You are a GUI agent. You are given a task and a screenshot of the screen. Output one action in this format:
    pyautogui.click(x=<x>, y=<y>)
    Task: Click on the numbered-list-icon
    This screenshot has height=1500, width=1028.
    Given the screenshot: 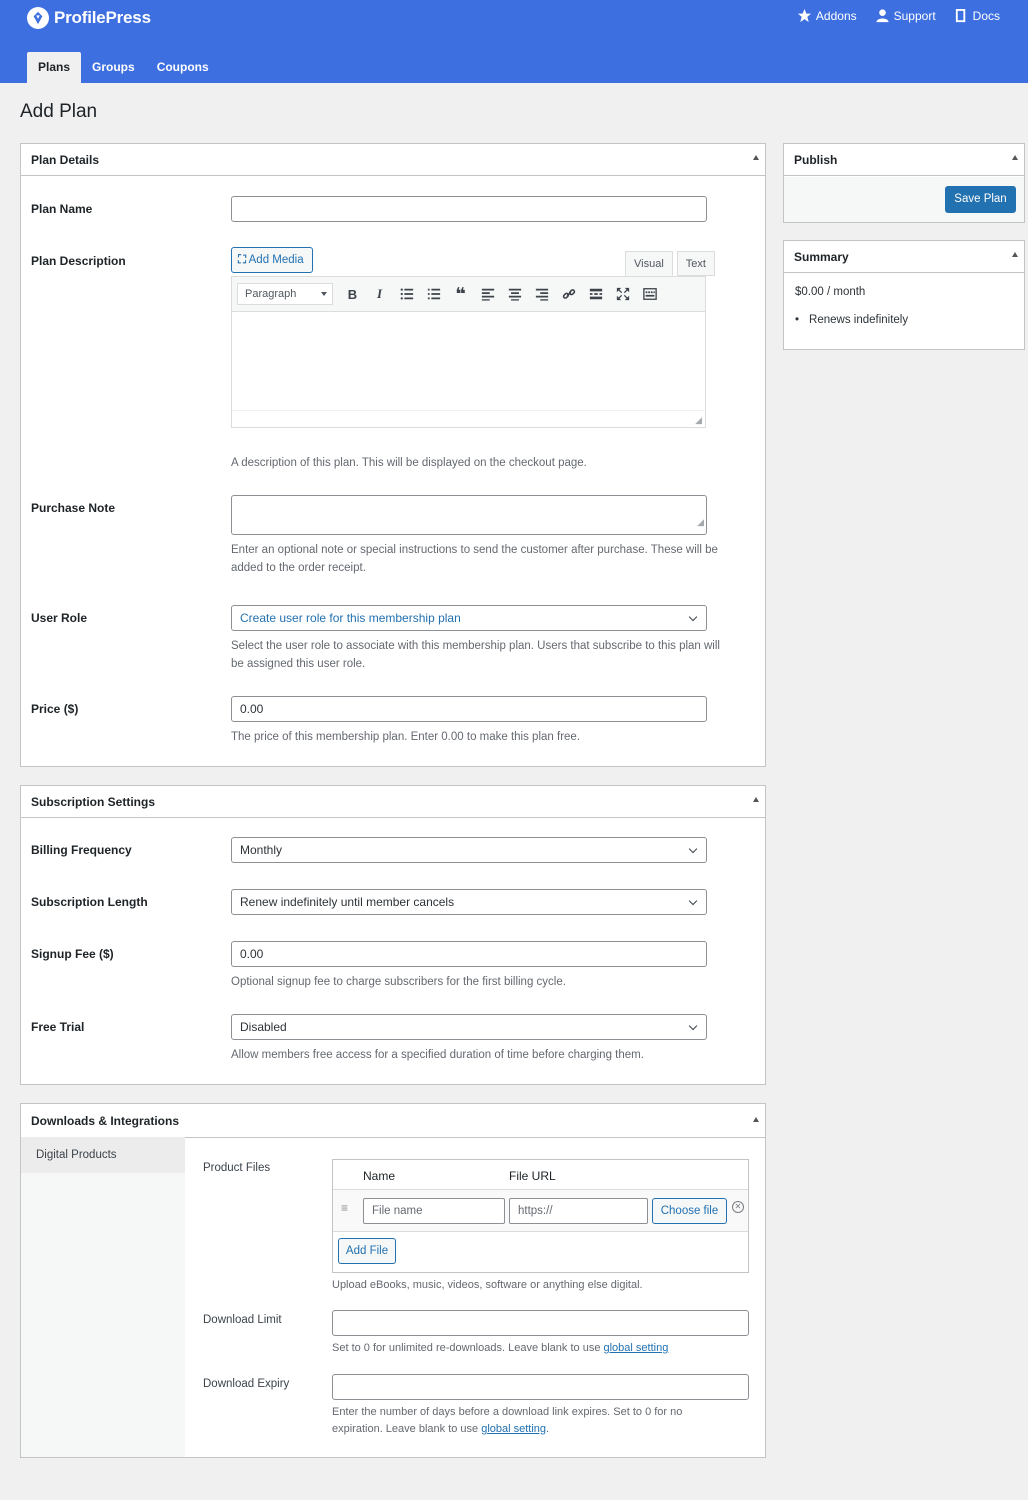 What is the action you would take?
    pyautogui.click(x=433, y=294)
    